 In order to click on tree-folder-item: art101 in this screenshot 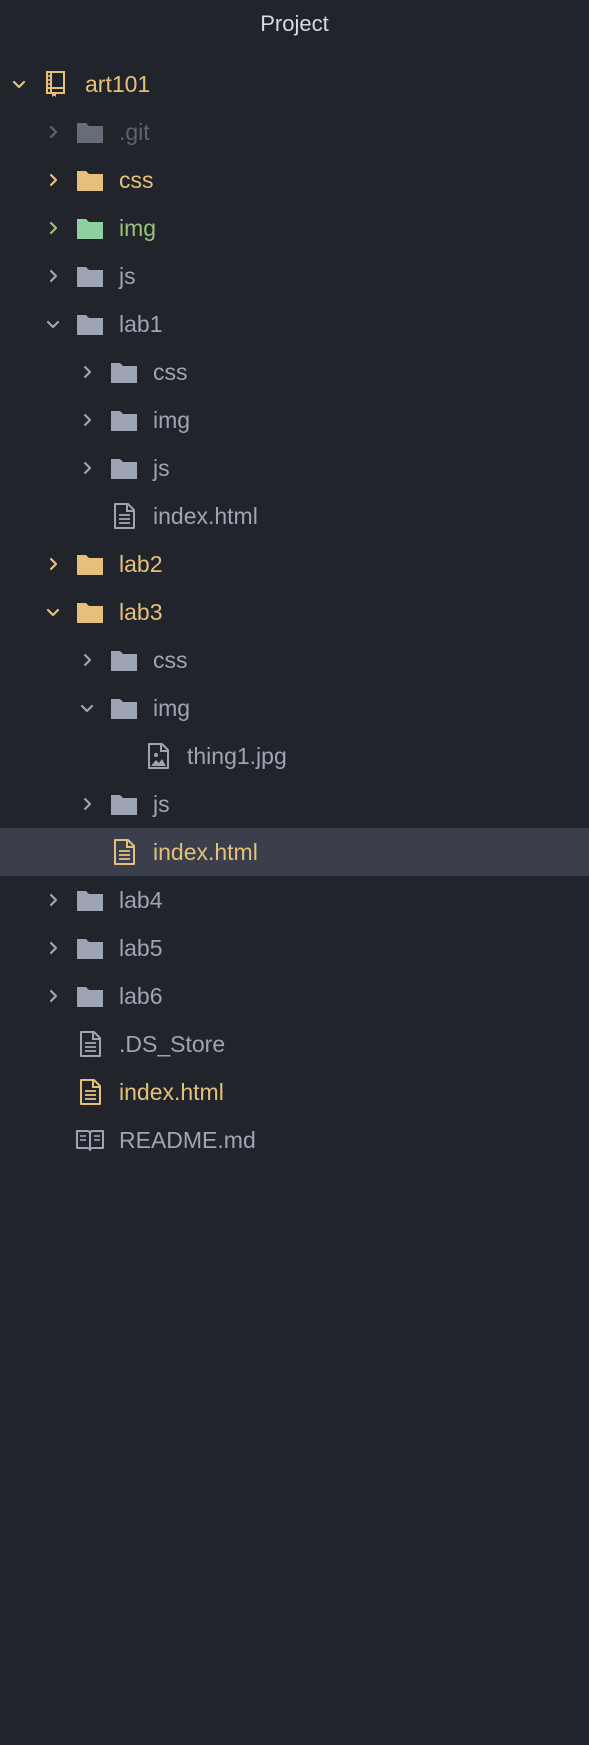, I will do `click(294, 84)`.